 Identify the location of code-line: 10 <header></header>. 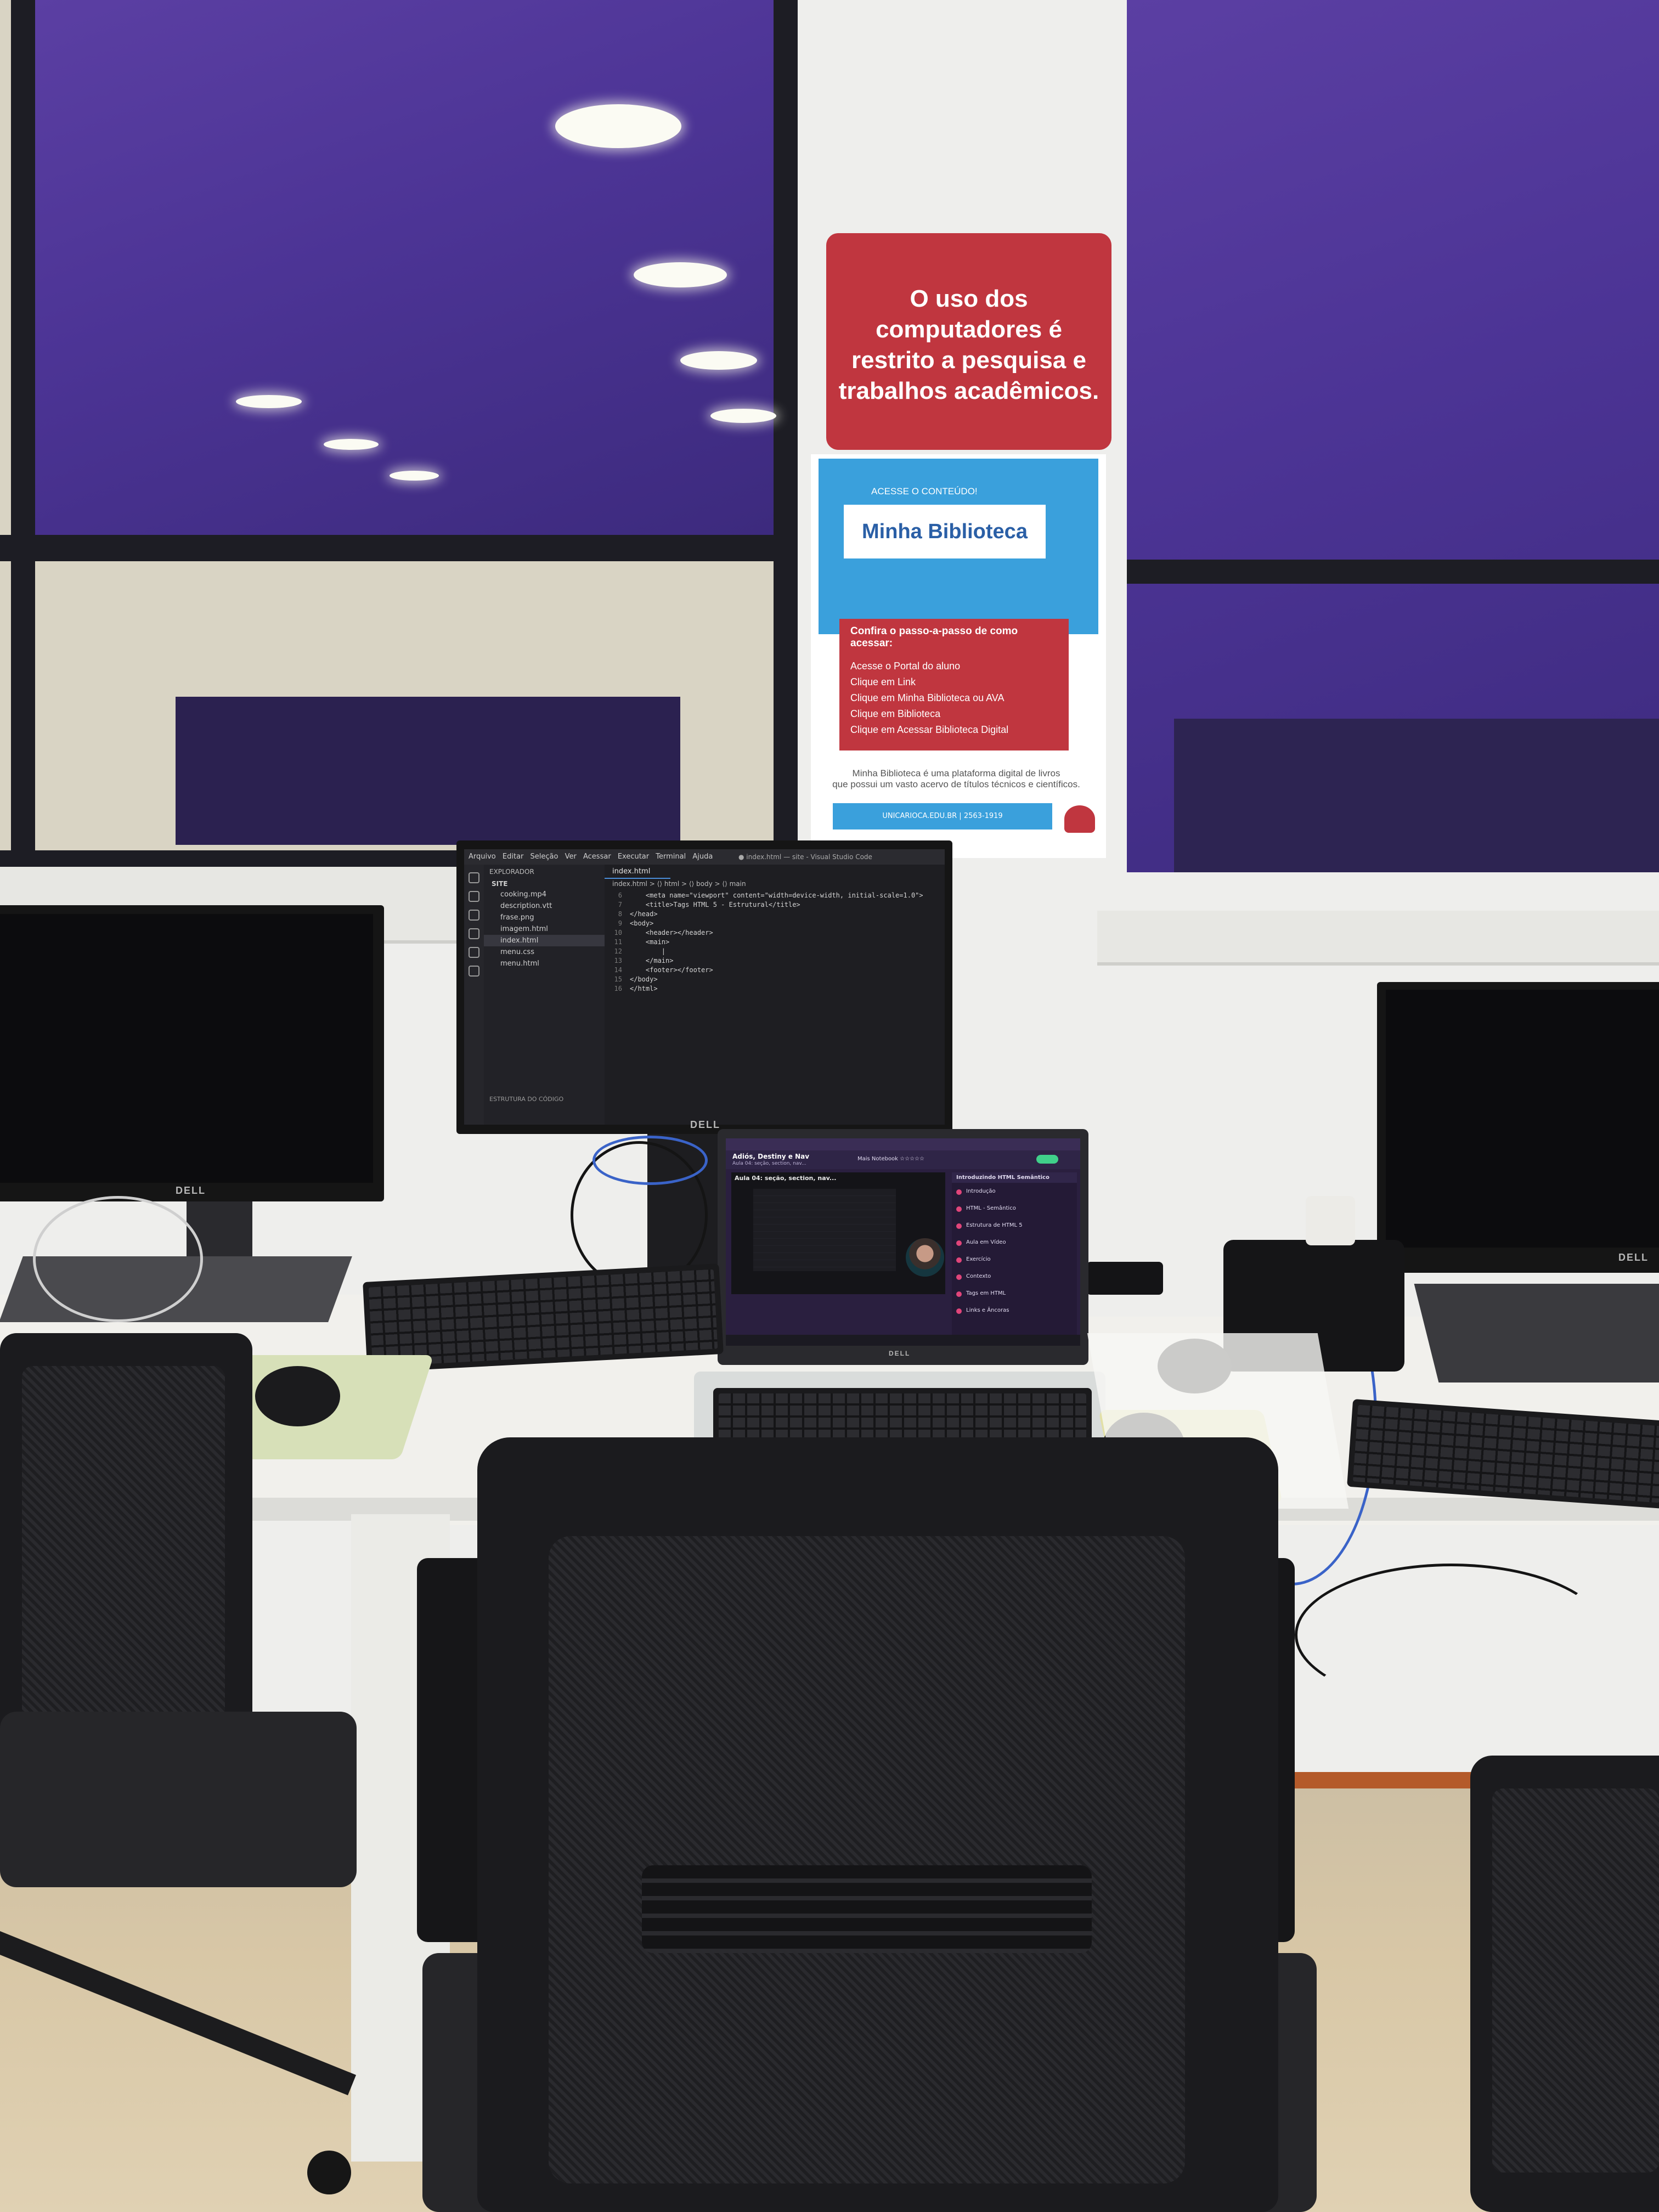
(766, 933).